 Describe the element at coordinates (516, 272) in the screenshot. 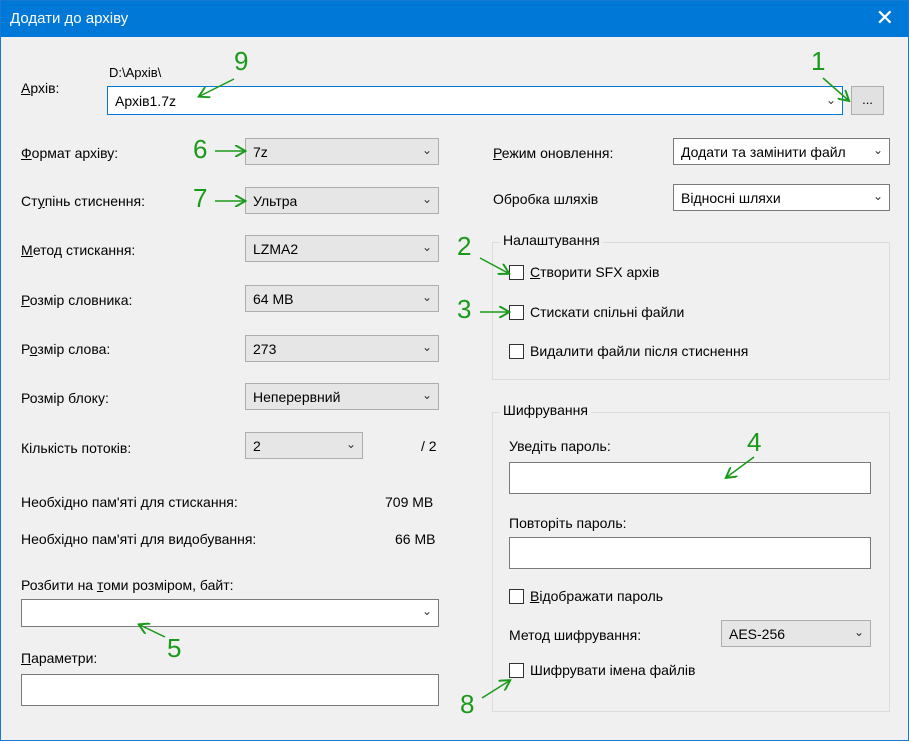

I see `sfx-checkbox` at that location.